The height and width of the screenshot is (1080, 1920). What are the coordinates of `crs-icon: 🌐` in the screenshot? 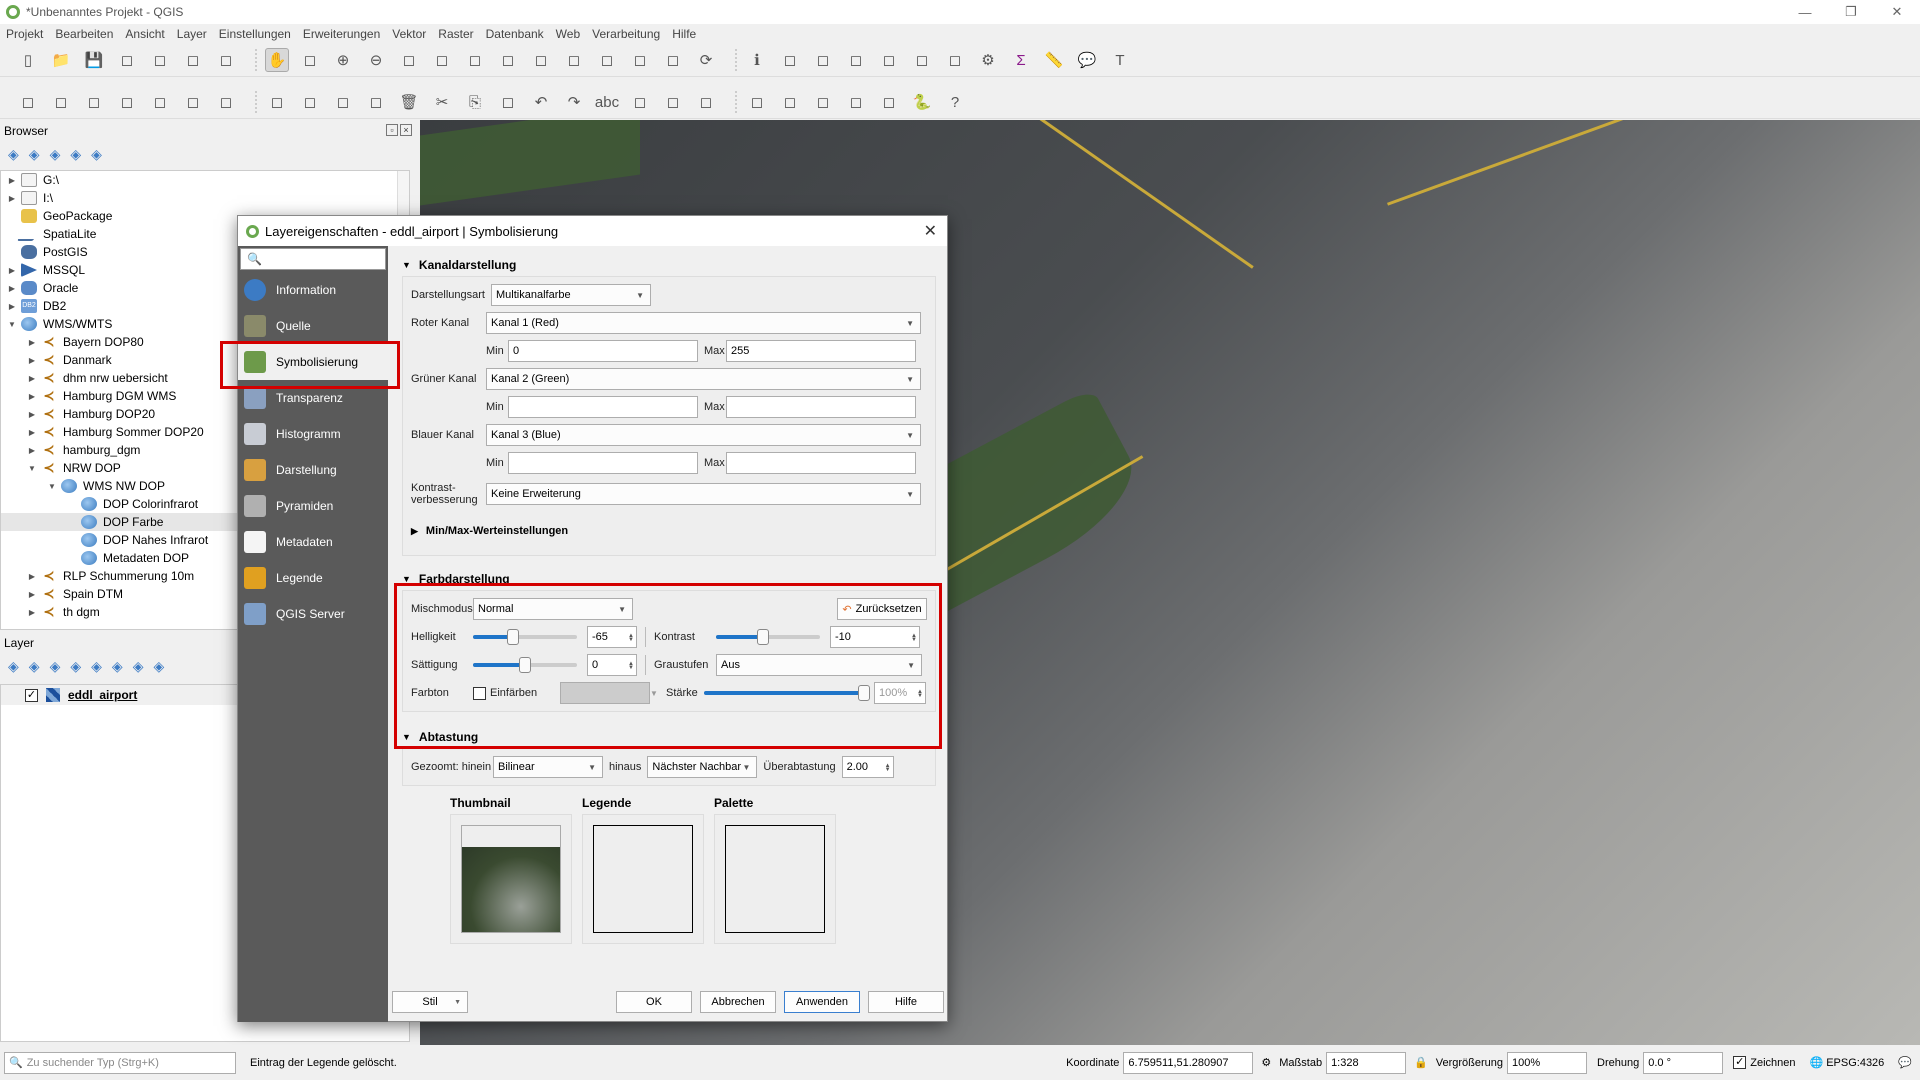 It's located at (1817, 1062).